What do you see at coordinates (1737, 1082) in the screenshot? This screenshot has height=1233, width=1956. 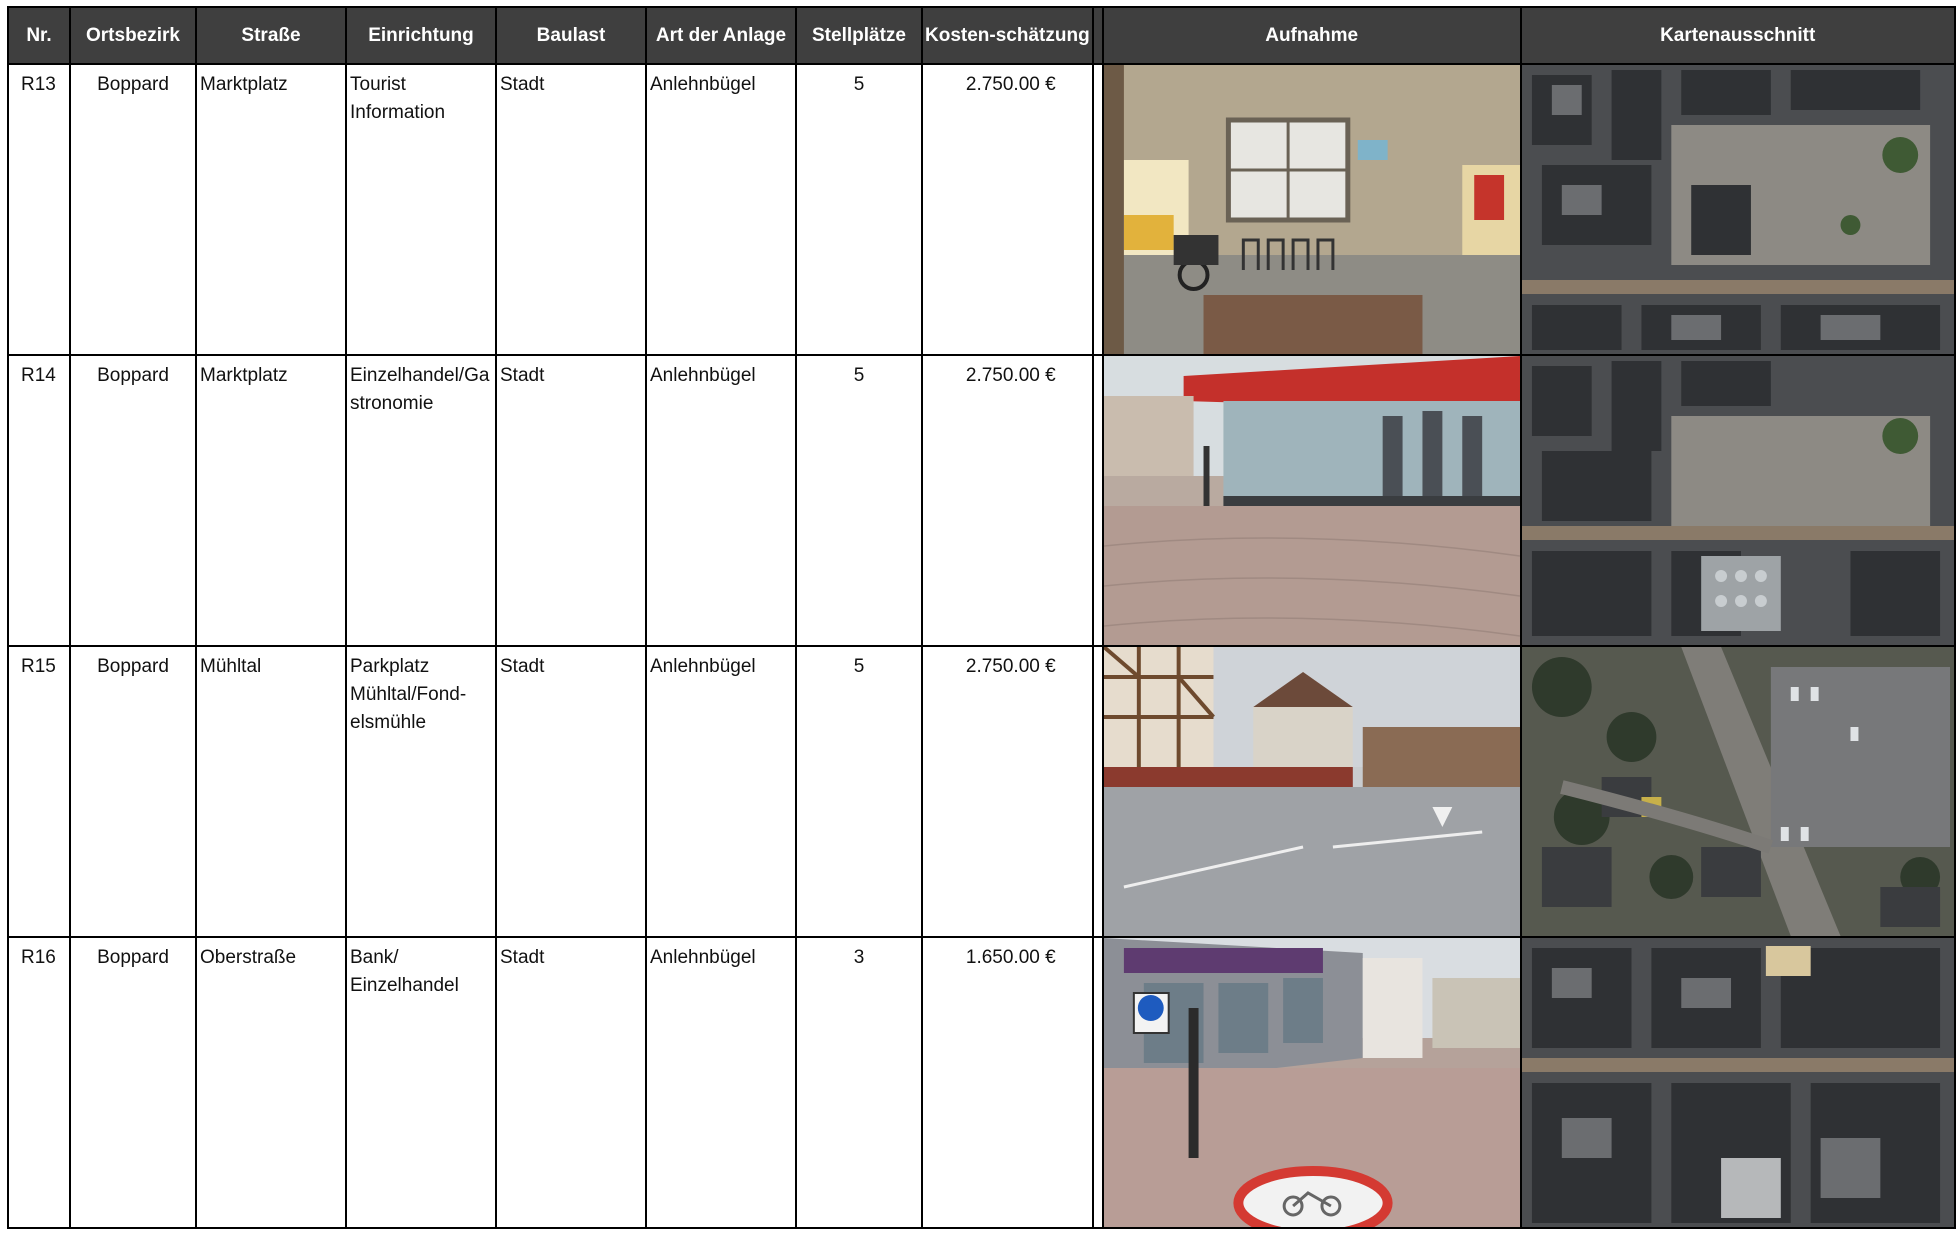 I see `oberstrasse-aerial-map` at bounding box center [1737, 1082].